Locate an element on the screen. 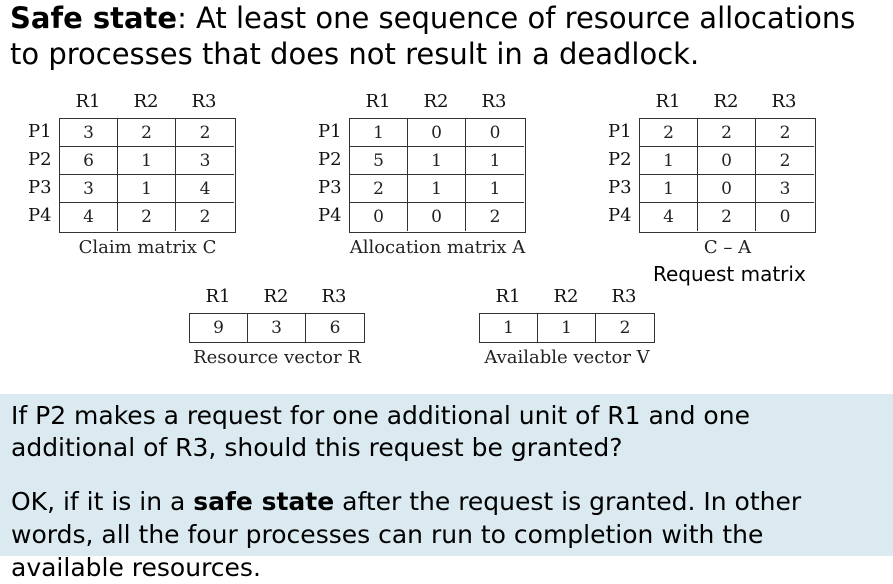  matrix-grid: 3 2 2 6 1 3 3 1 4 4 2 2 is located at coordinates (147, 175).